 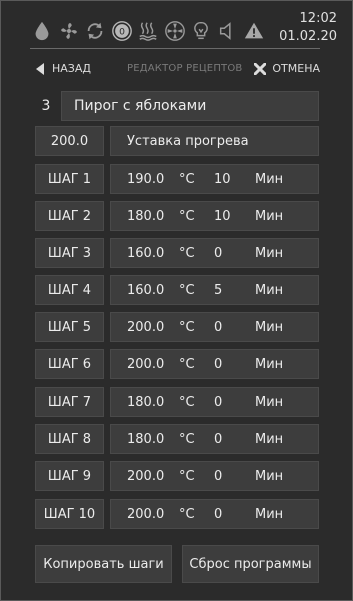 I want to click on status-time: 12:02, so click(x=318, y=18).